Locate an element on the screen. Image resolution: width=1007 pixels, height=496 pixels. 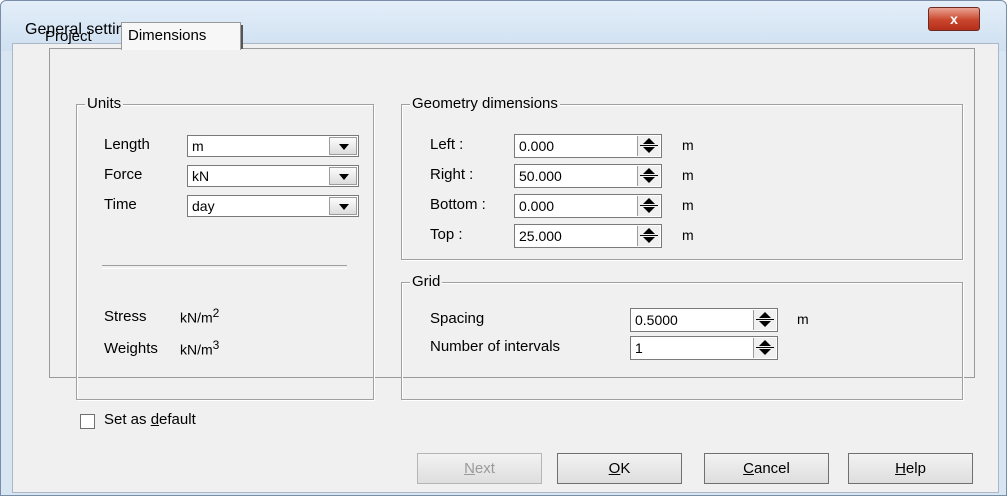
ok-accel: O is located at coordinates (614, 468).